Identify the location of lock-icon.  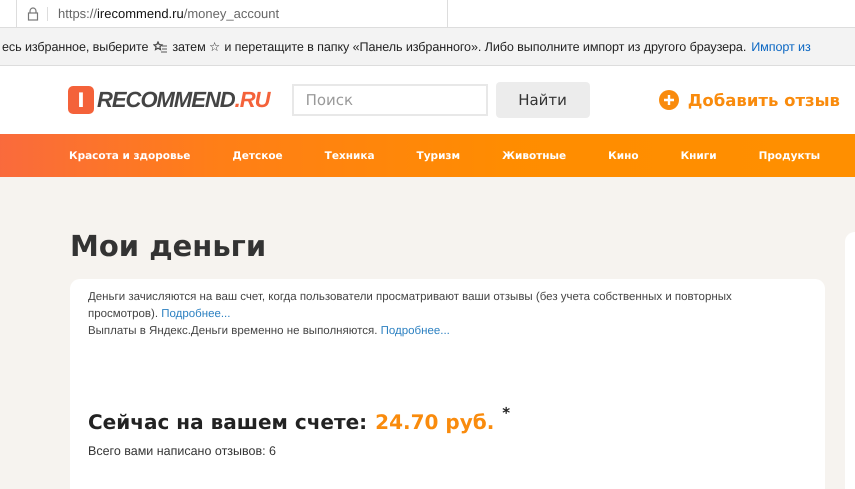
(37, 13).